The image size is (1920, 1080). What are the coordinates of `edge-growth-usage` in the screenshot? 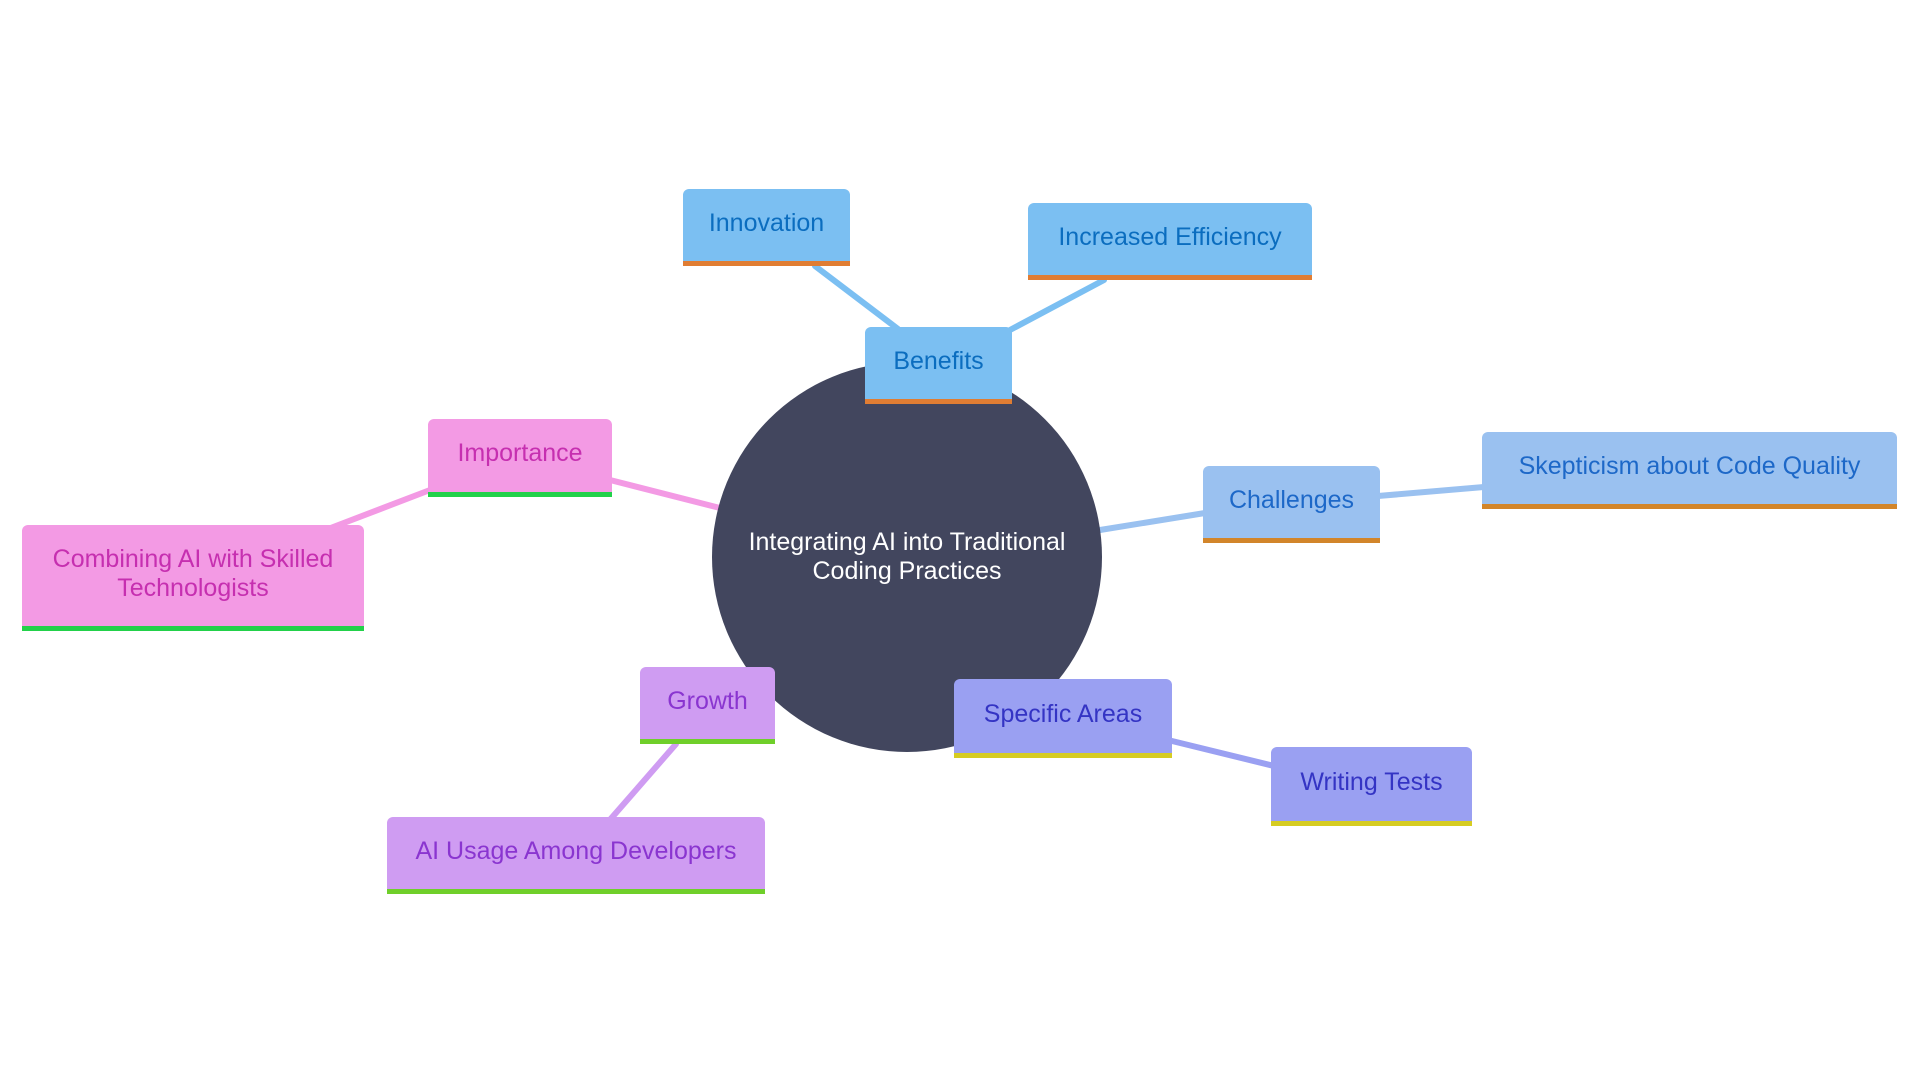 It's located at (642, 783).